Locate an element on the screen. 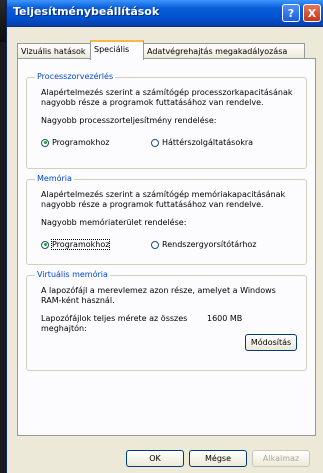 The width and height of the screenshot is (323, 473). title-bar: Teljesítménybeállítások ? X is located at coordinates (165, 13).